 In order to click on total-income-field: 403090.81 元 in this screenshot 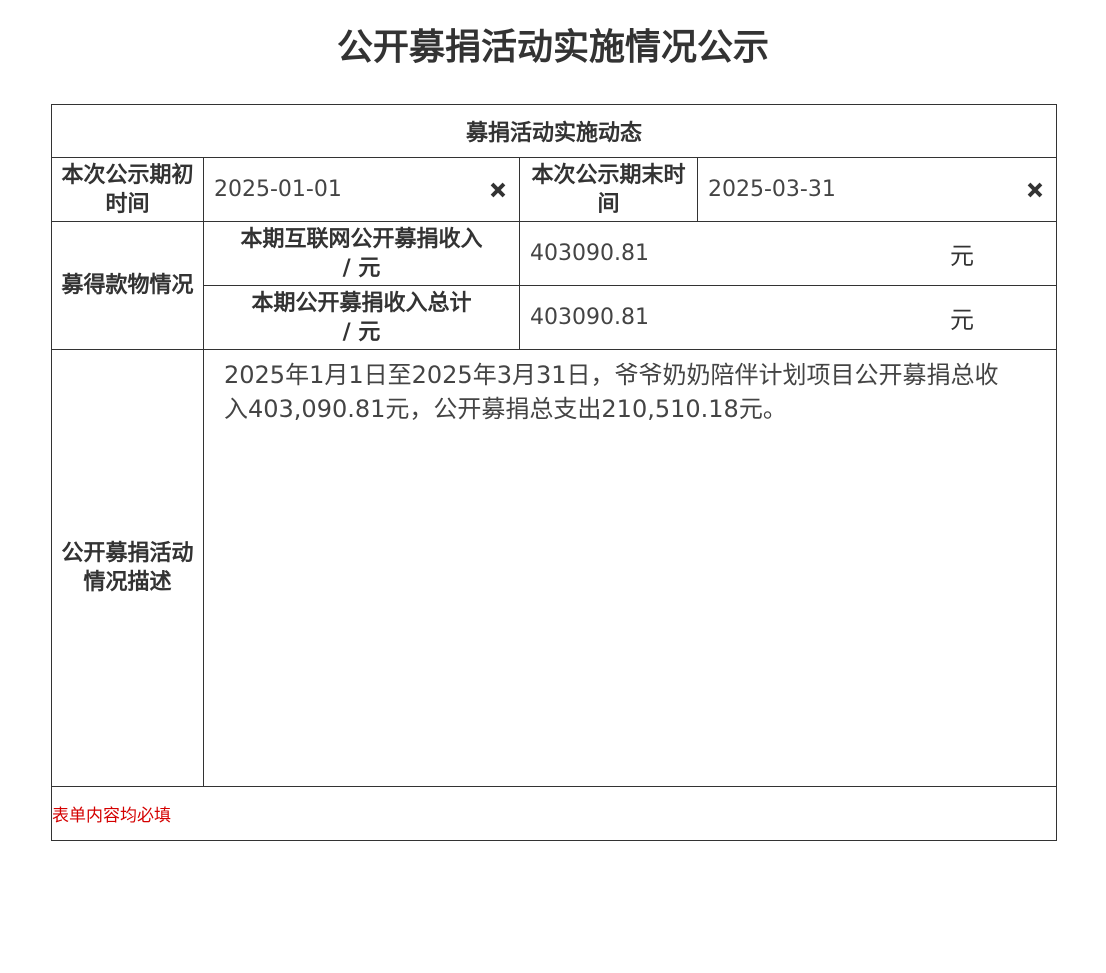, I will do `click(788, 317)`.